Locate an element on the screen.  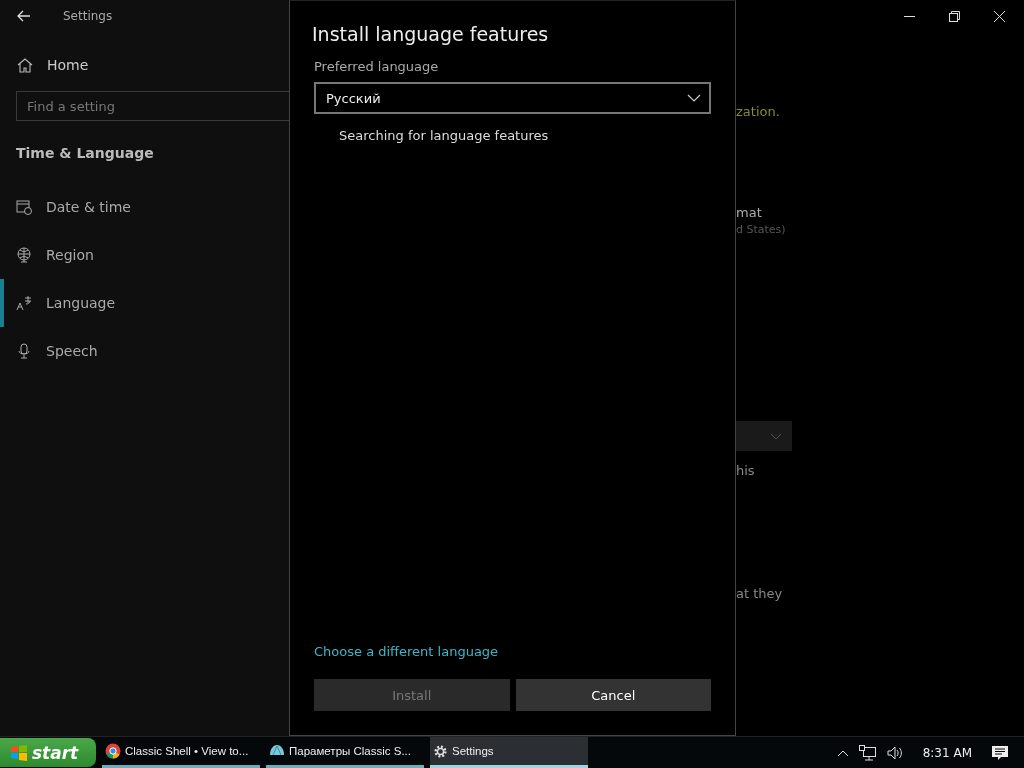
restore-icon is located at coordinates (954, 16).